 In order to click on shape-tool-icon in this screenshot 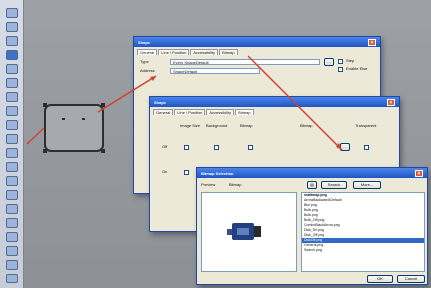, I will do `click(12, 55)`.